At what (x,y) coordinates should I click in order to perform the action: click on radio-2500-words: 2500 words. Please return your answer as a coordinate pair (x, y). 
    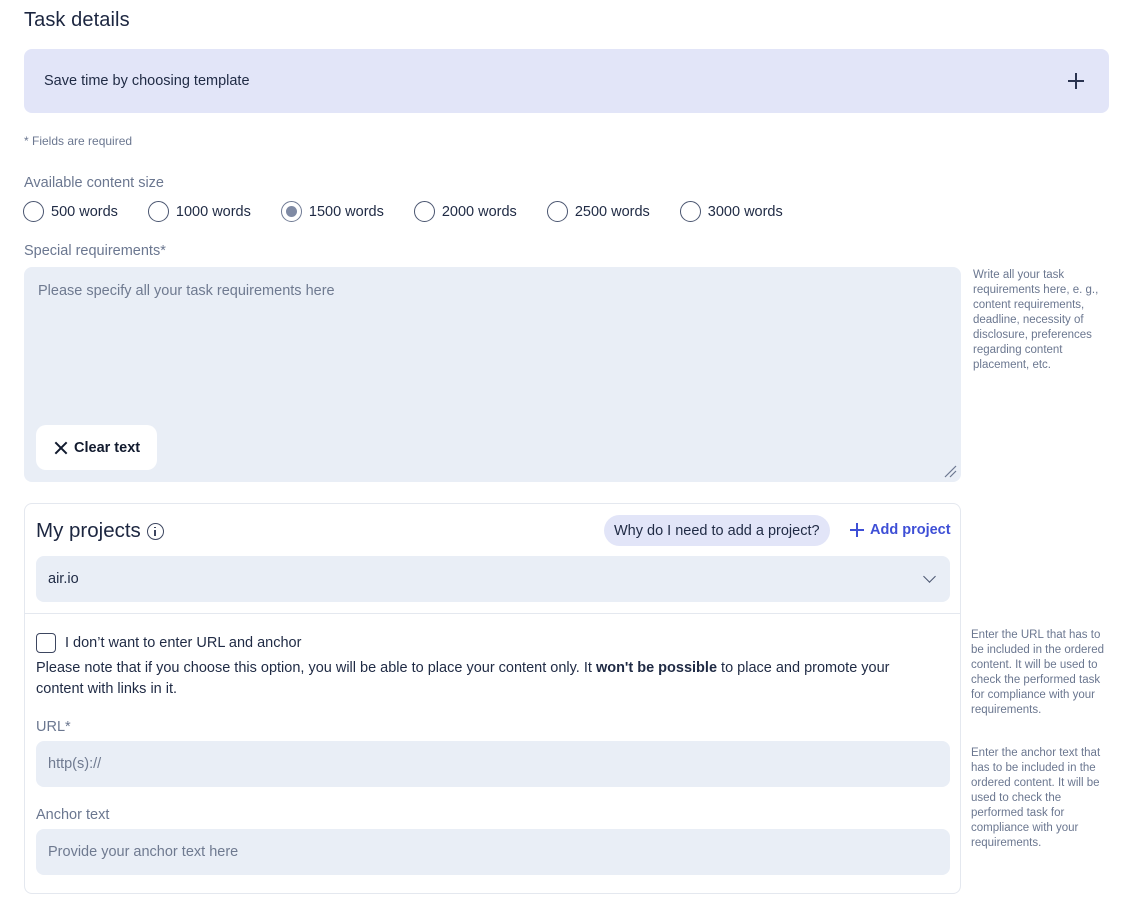
    Looking at the image, I should click on (598, 211).